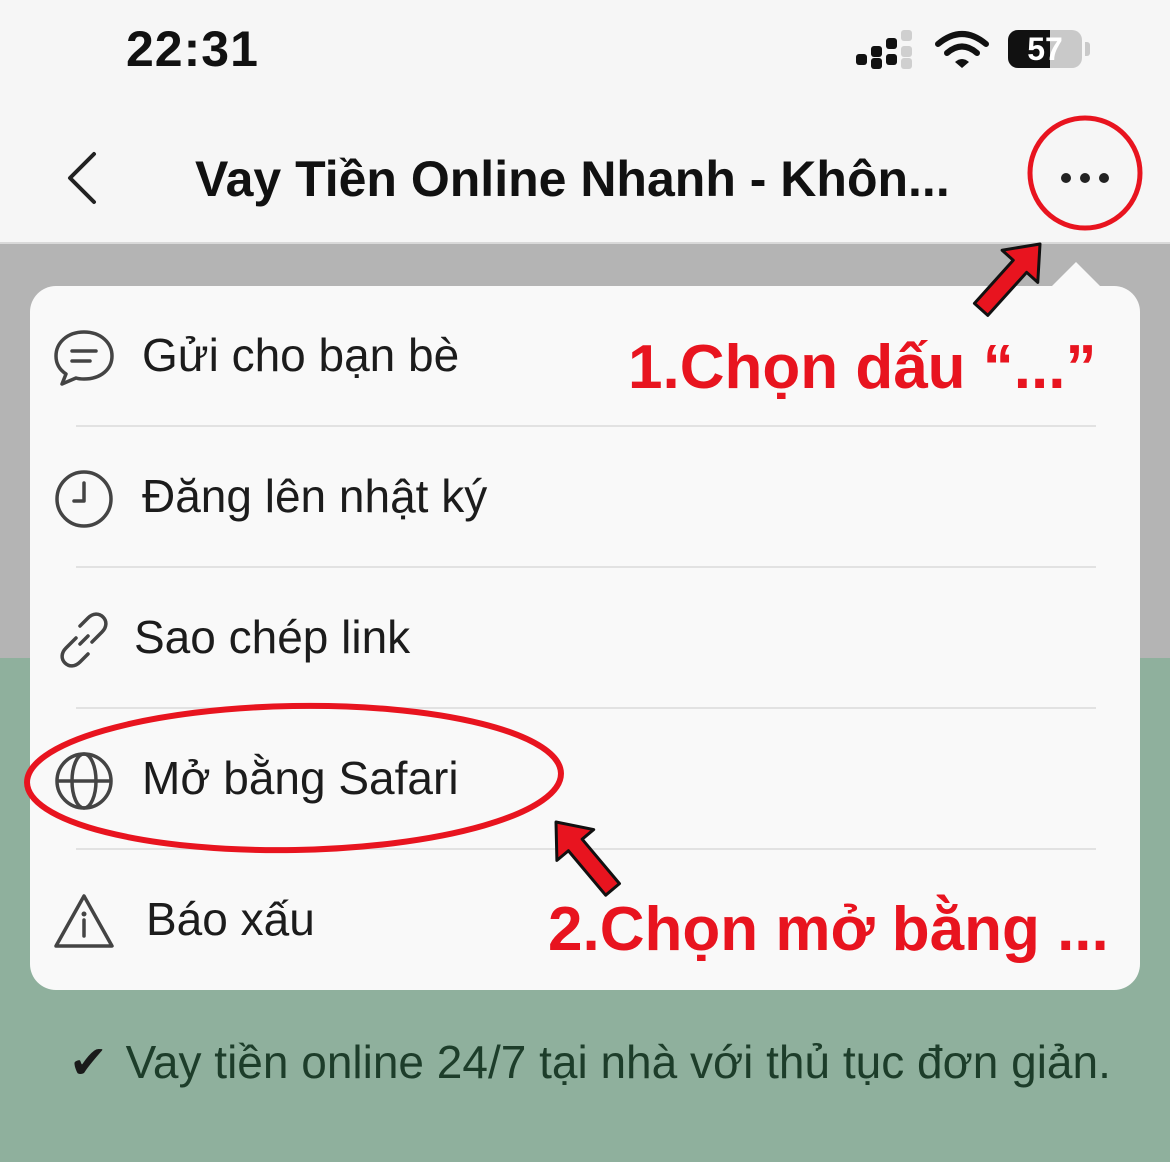 This screenshot has width=1170, height=1162. Describe the element at coordinates (1085, 173) in the screenshot. I see `highlight-circle-more` at that location.